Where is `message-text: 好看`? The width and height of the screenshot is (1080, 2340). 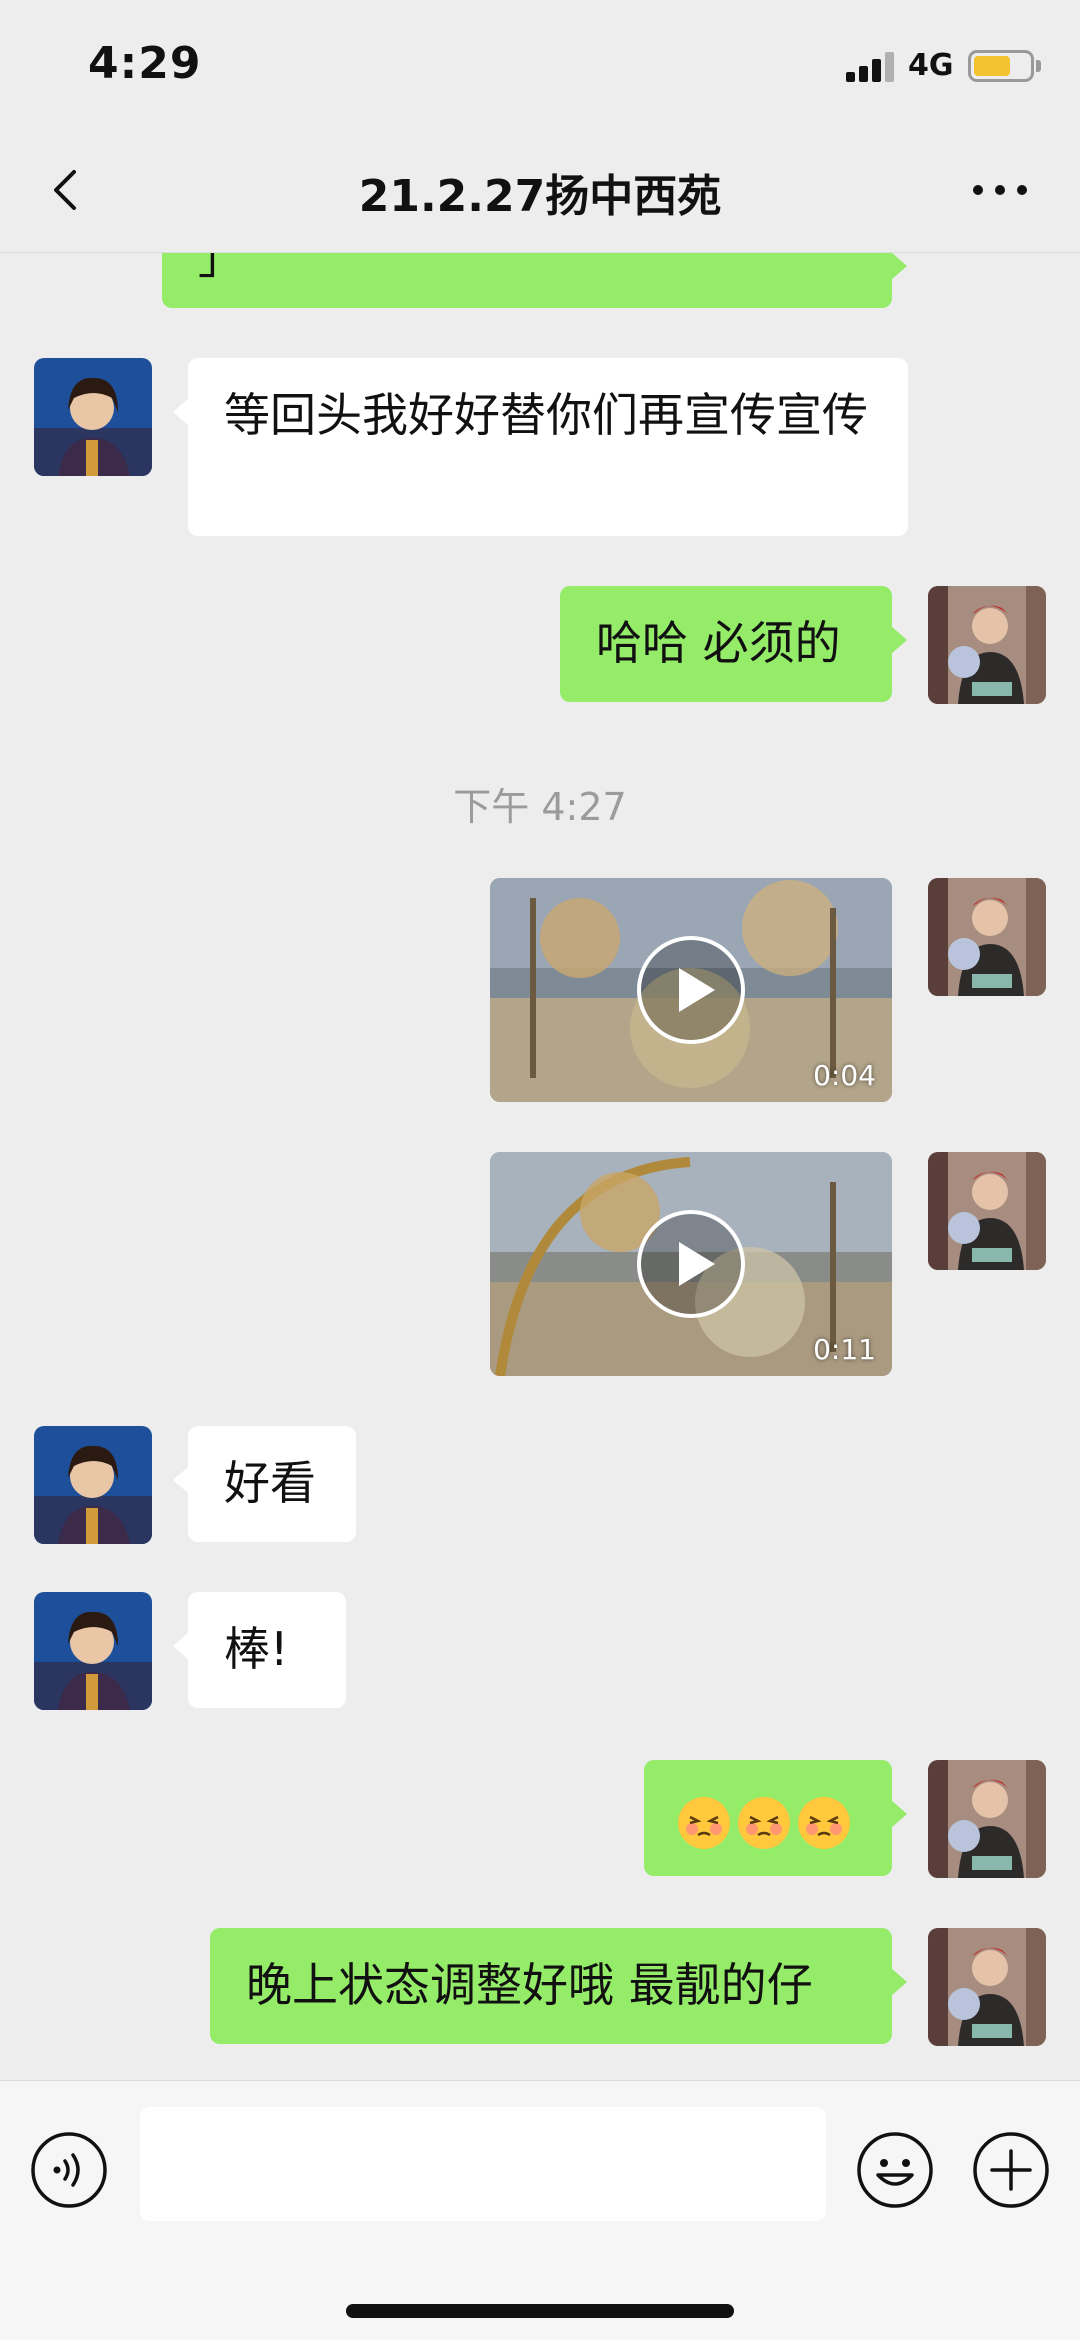
message-text: 好看 is located at coordinates (270, 1483).